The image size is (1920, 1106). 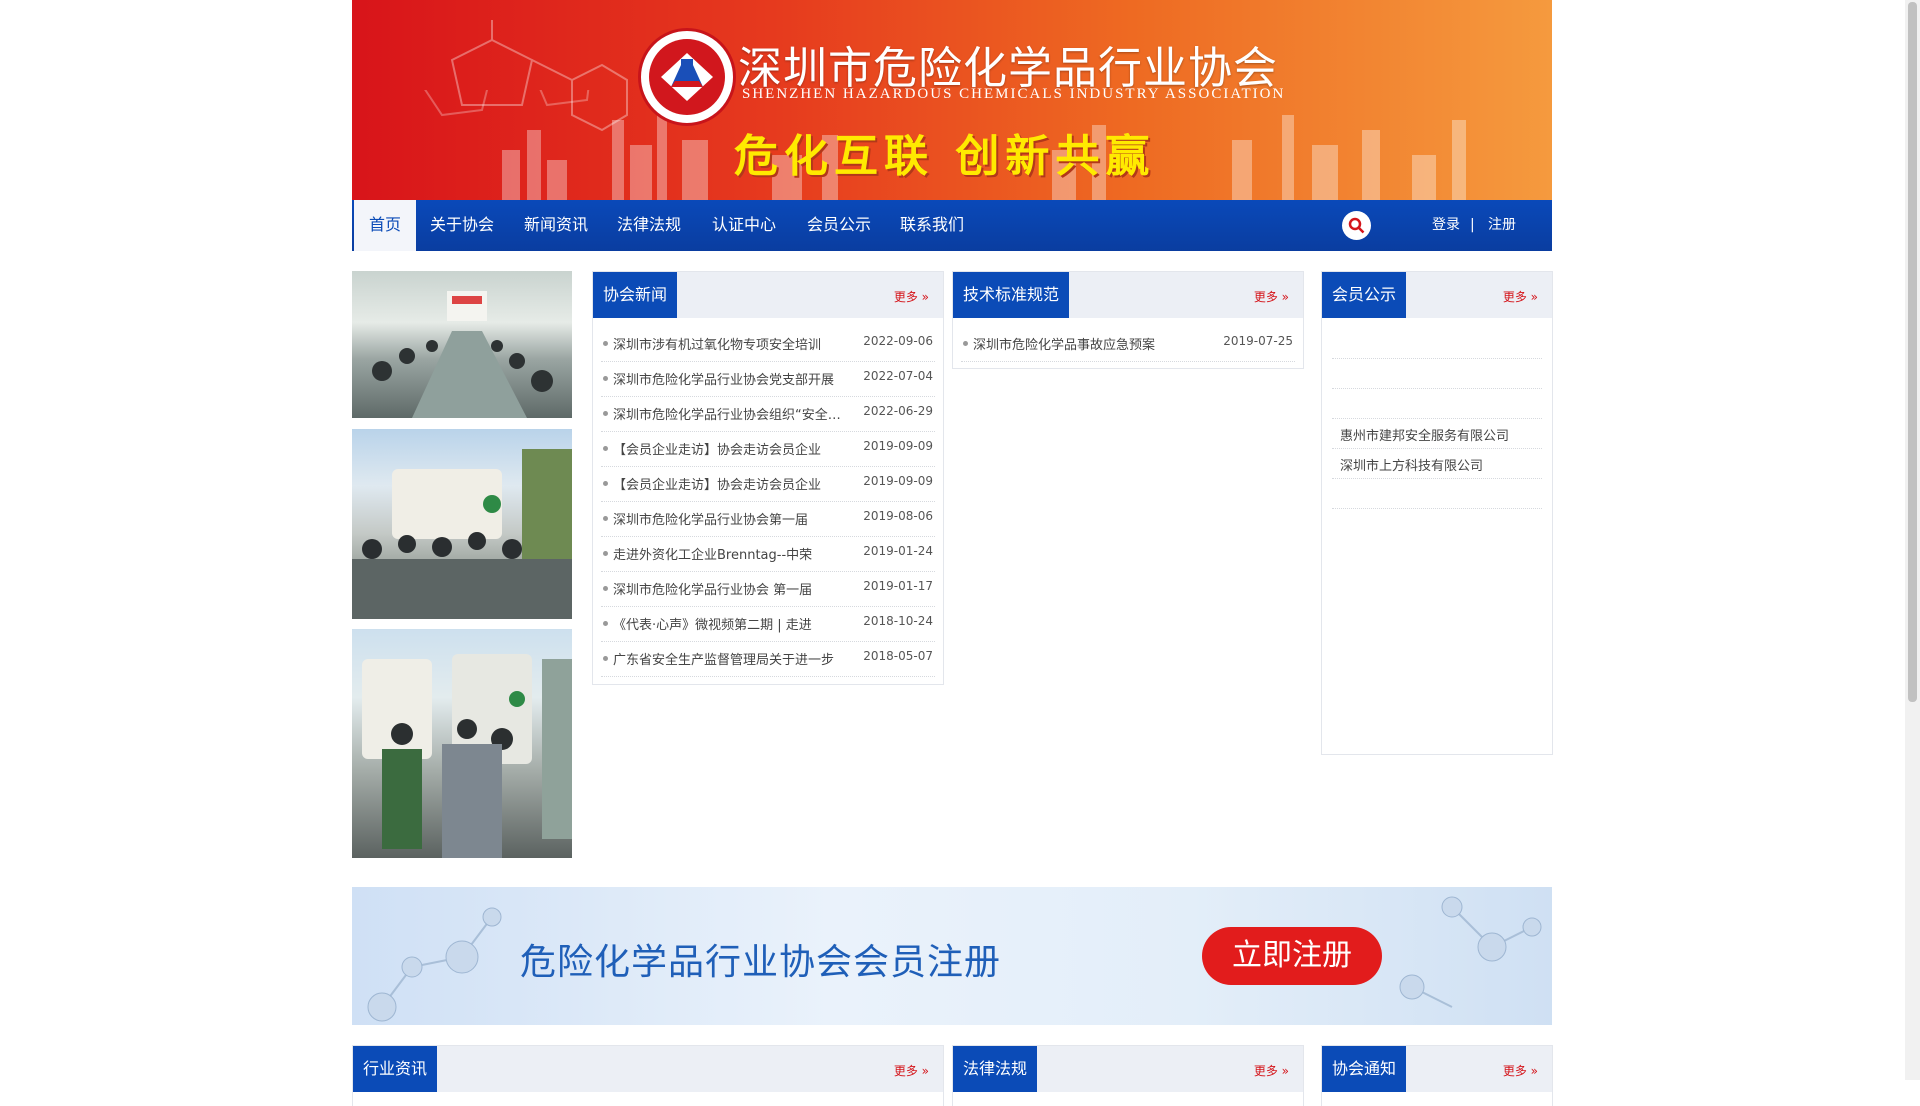 I want to click on association-notice-panel: 协会通知 更多 », so click(x=1437, y=1075).